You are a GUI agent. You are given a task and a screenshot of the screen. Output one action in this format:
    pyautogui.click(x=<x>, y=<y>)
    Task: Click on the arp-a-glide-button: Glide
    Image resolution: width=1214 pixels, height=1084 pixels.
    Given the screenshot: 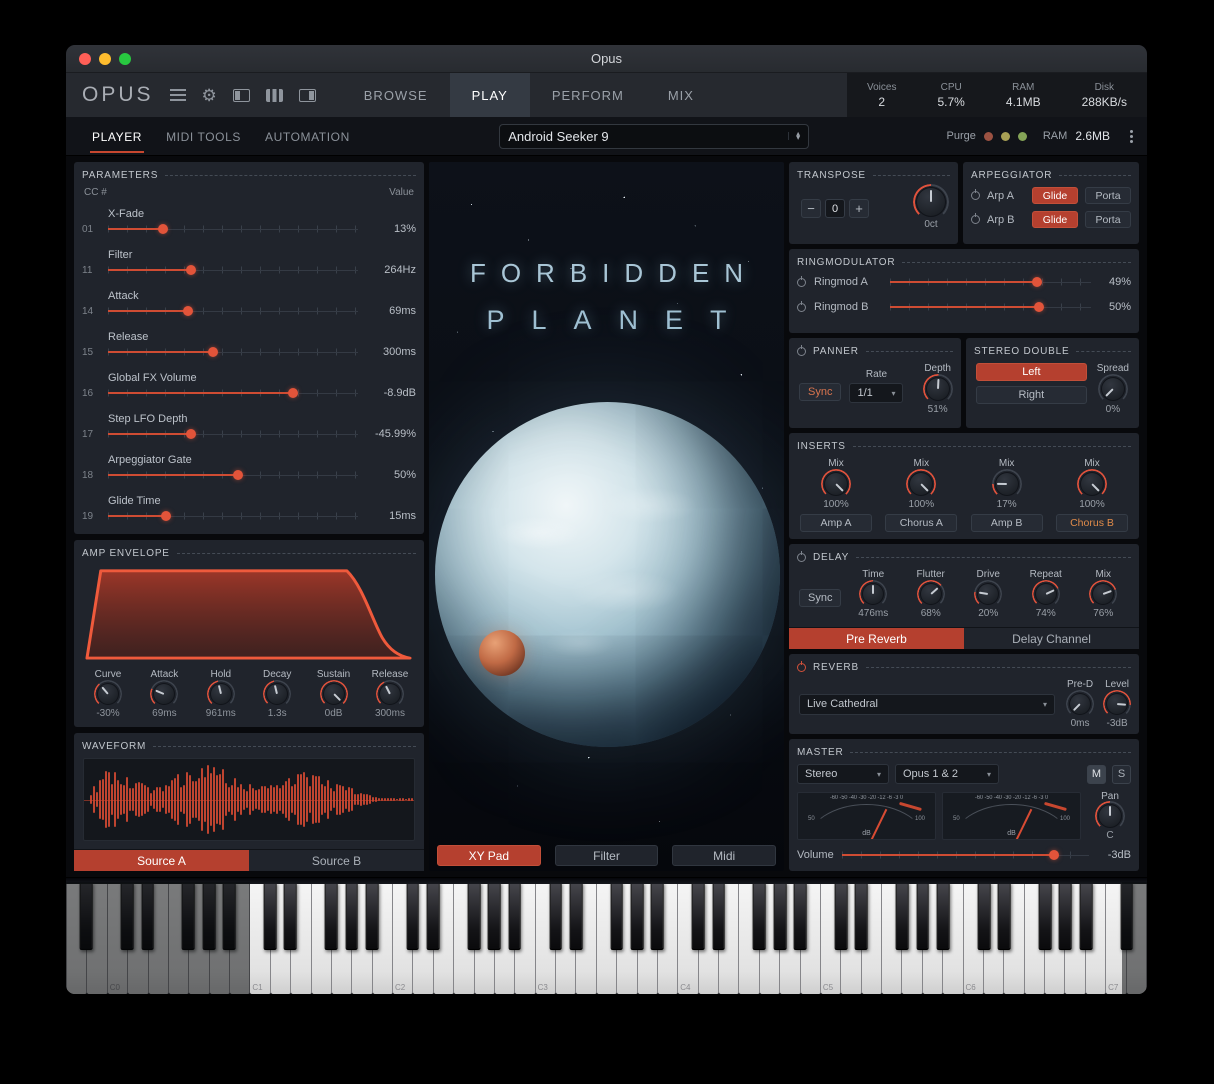 What is the action you would take?
    pyautogui.click(x=1055, y=195)
    